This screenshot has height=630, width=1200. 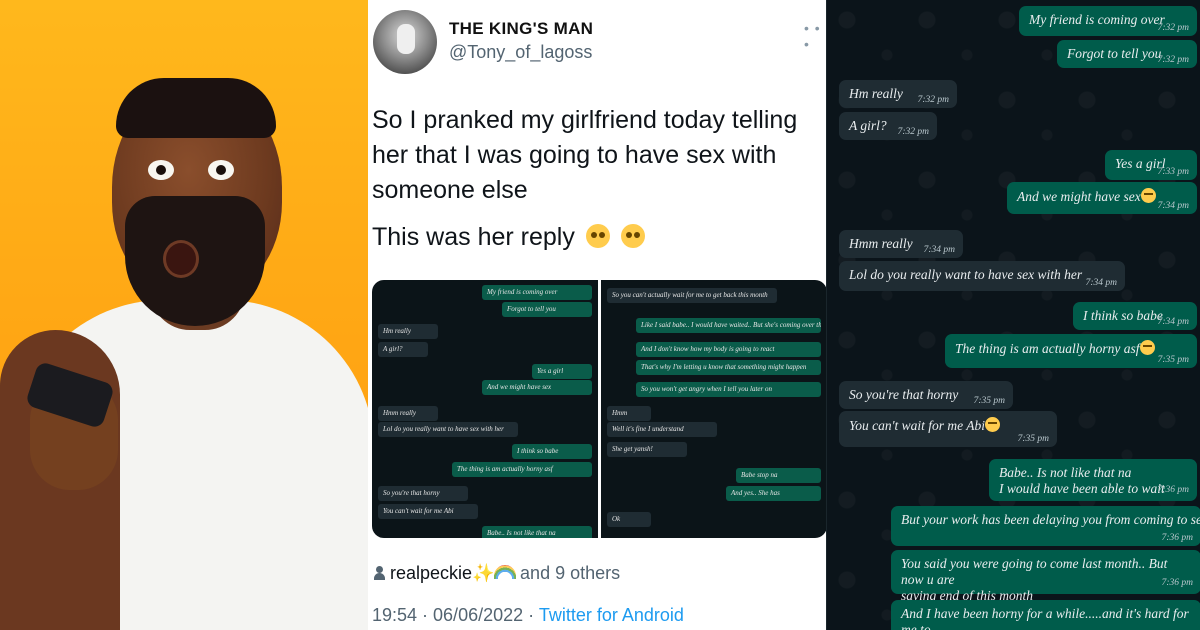 I want to click on mini-incoming-bubble: Hmm, so click(x=629, y=413).